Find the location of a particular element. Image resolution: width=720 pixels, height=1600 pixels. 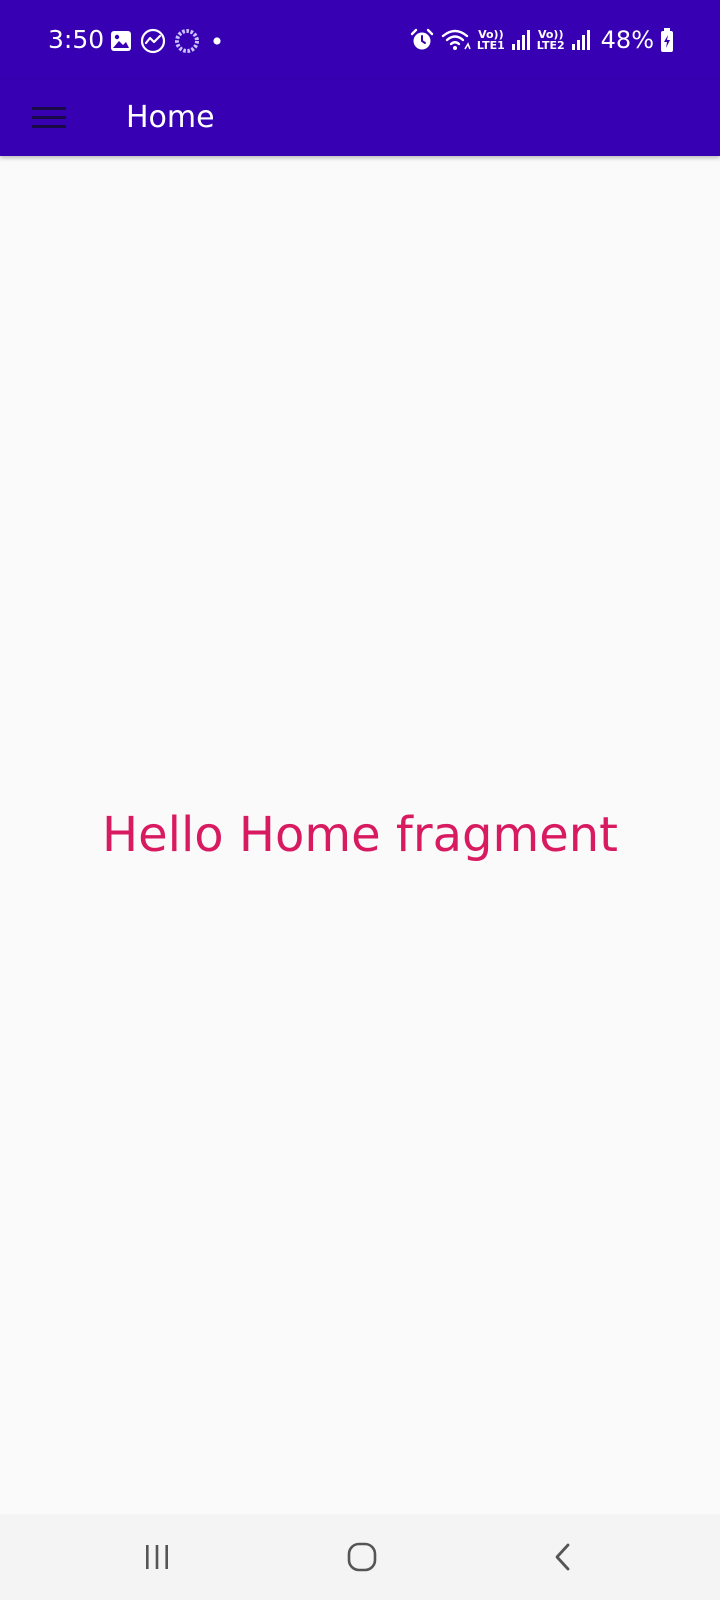

battery-percentage: 48% is located at coordinates (627, 40).